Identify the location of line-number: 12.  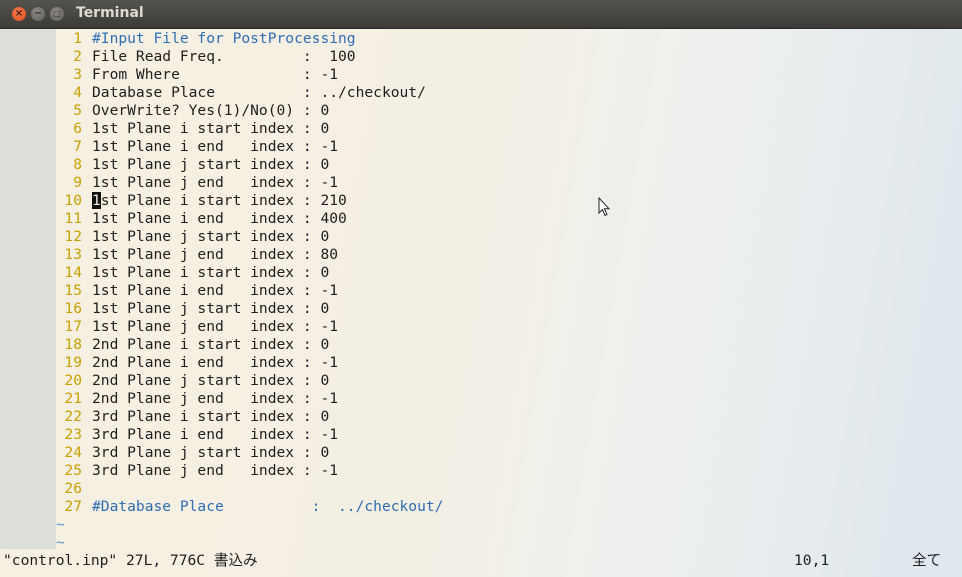
(73, 236).